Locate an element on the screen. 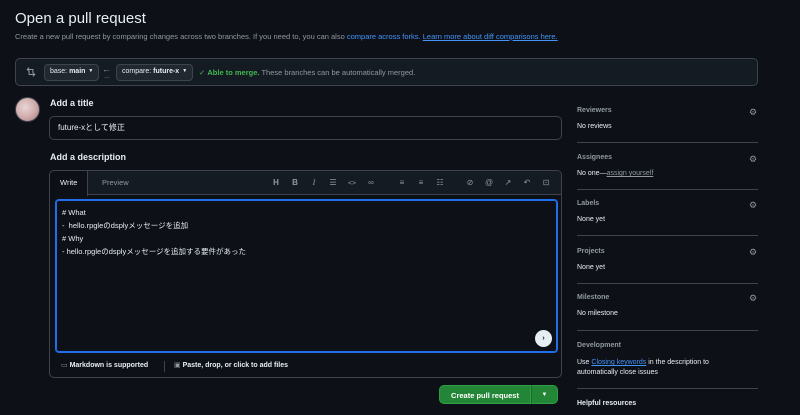 The image size is (800, 415). labels-title: Labels is located at coordinates (588, 203).